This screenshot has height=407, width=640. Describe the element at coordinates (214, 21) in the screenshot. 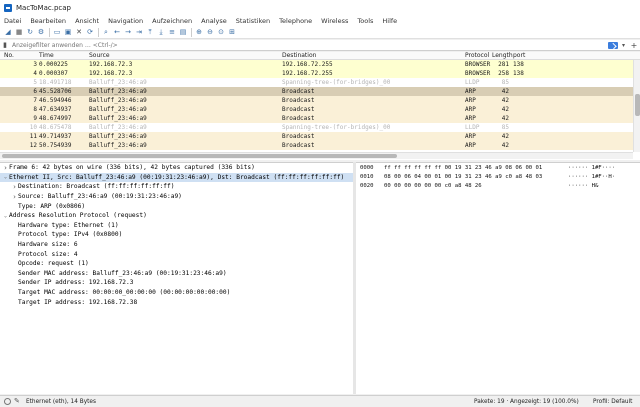

I see `menu-item-5: Analyse` at that location.